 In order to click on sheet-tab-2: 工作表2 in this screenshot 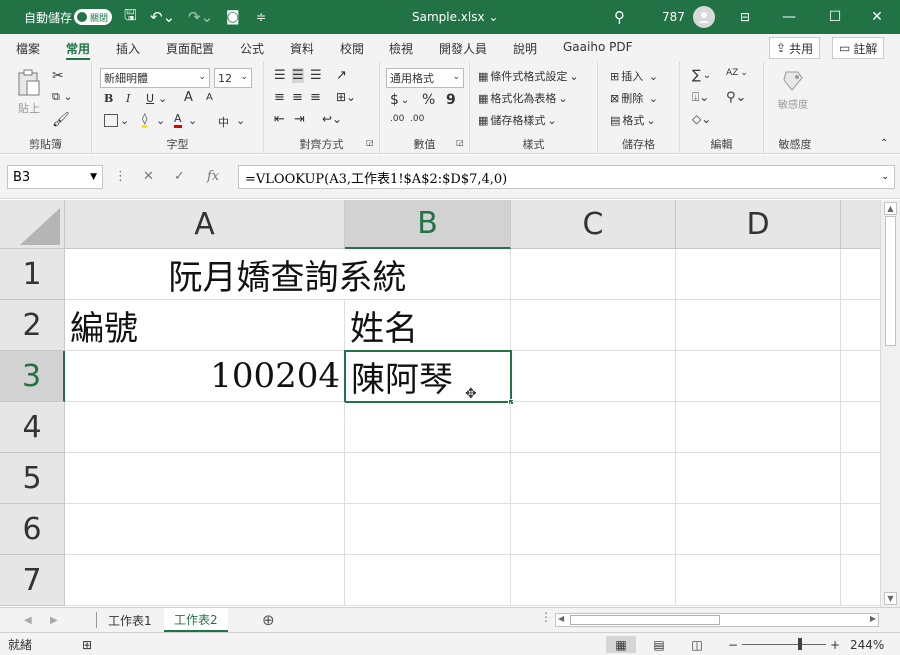, I will do `click(196, 620)`.